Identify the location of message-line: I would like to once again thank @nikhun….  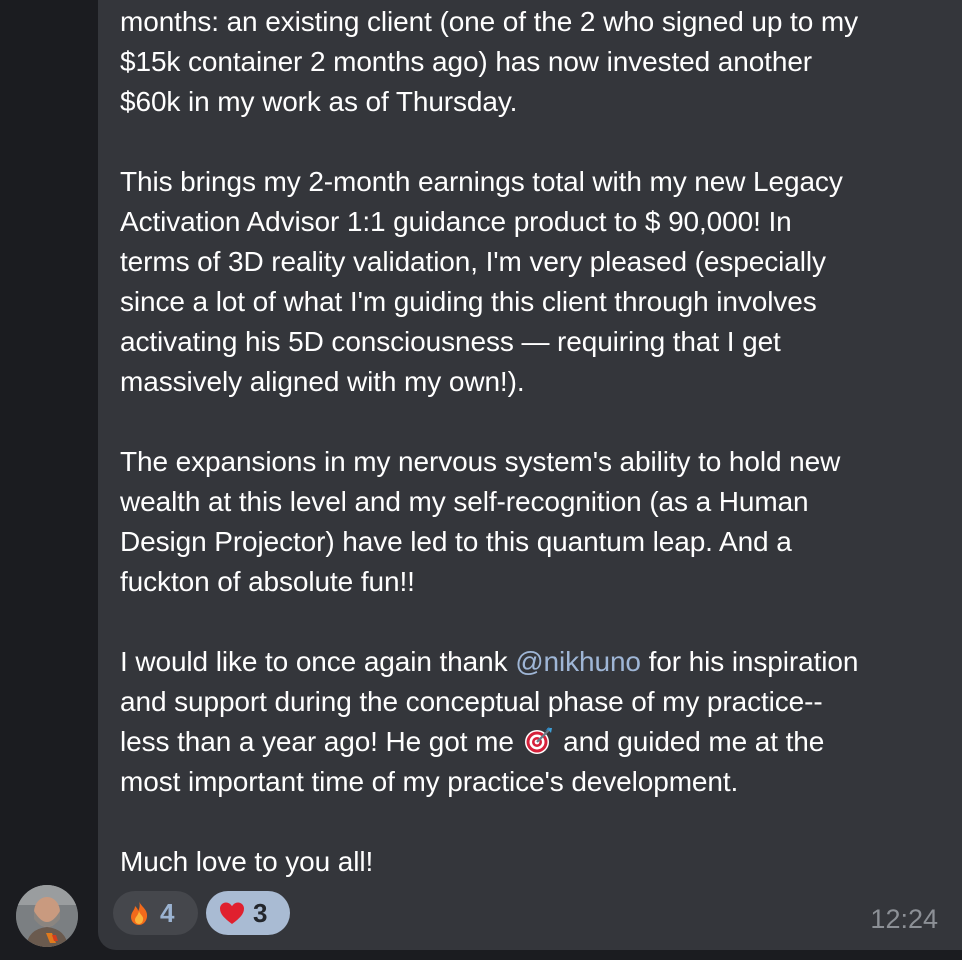
(530, 662).